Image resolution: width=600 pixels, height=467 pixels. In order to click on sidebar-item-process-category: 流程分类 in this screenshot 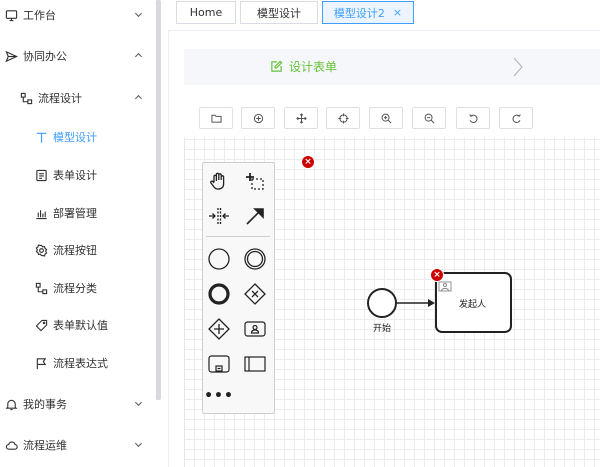, I will do `click(78, 288)`.